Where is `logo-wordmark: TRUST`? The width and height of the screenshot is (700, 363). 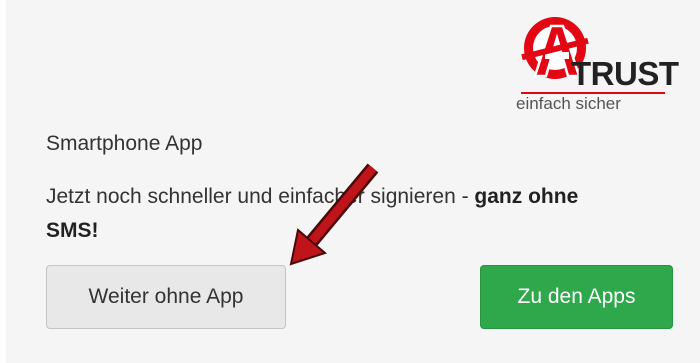 logo-wordmark: TRUST is located at coordinates (625, 73).